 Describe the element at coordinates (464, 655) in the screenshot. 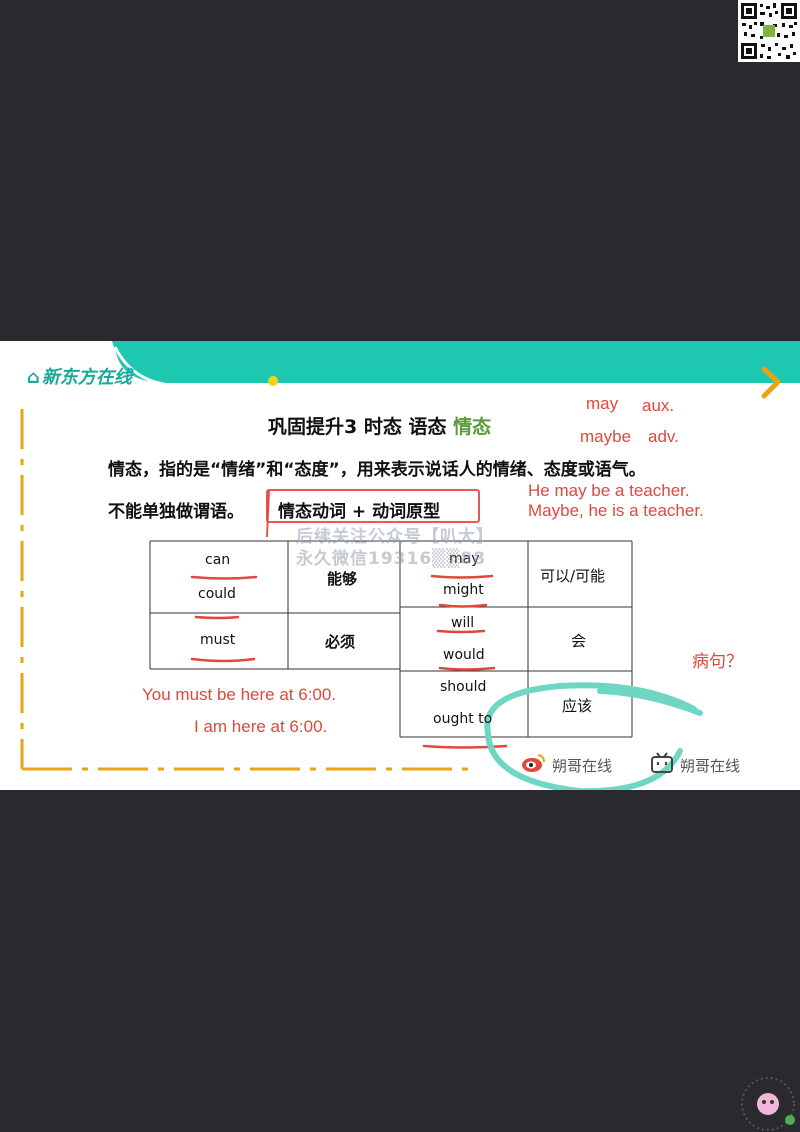

I see `word-would: would` at that location.